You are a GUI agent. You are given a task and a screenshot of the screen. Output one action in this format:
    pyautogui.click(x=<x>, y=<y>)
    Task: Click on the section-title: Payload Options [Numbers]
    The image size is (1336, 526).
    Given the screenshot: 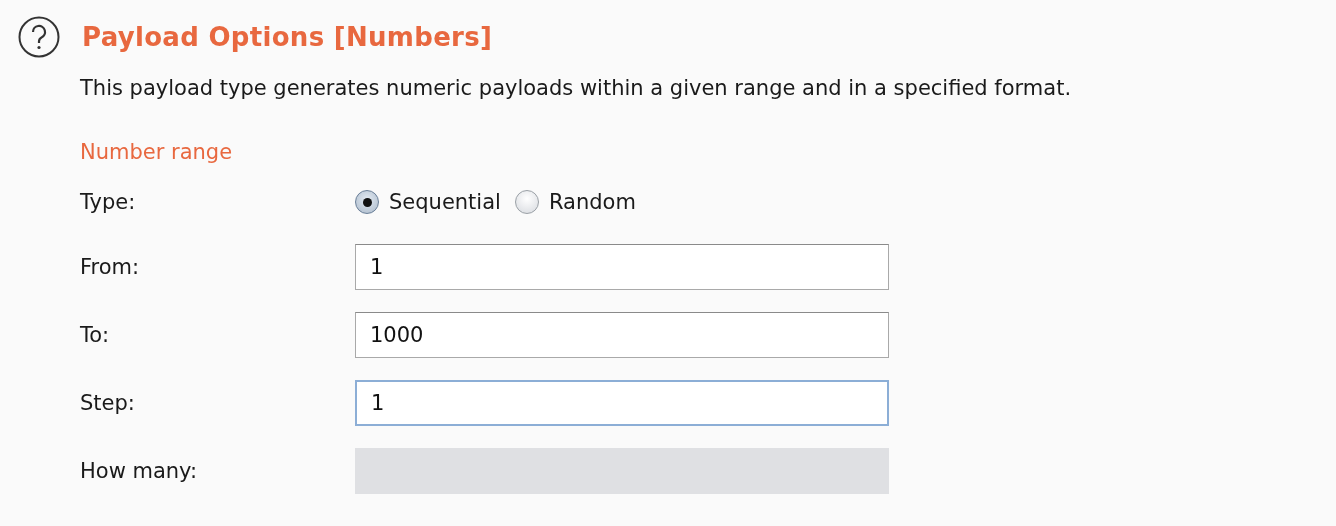 What is the action you would take?
    pyautogui.click(x=287, y=37)
    